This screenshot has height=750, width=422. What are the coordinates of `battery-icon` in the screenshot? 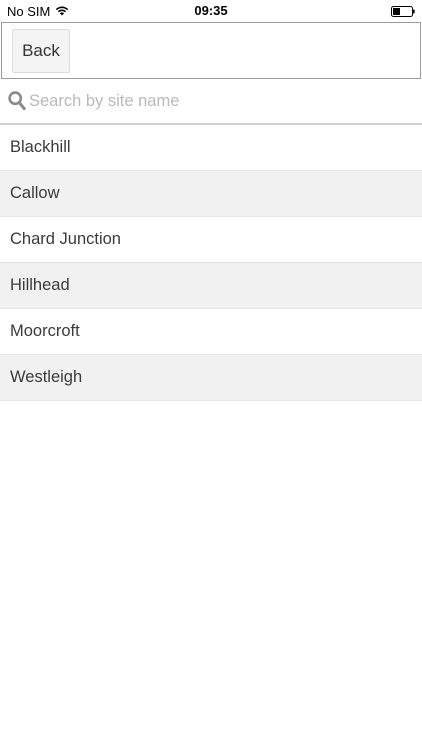 It's located at (403, 11).